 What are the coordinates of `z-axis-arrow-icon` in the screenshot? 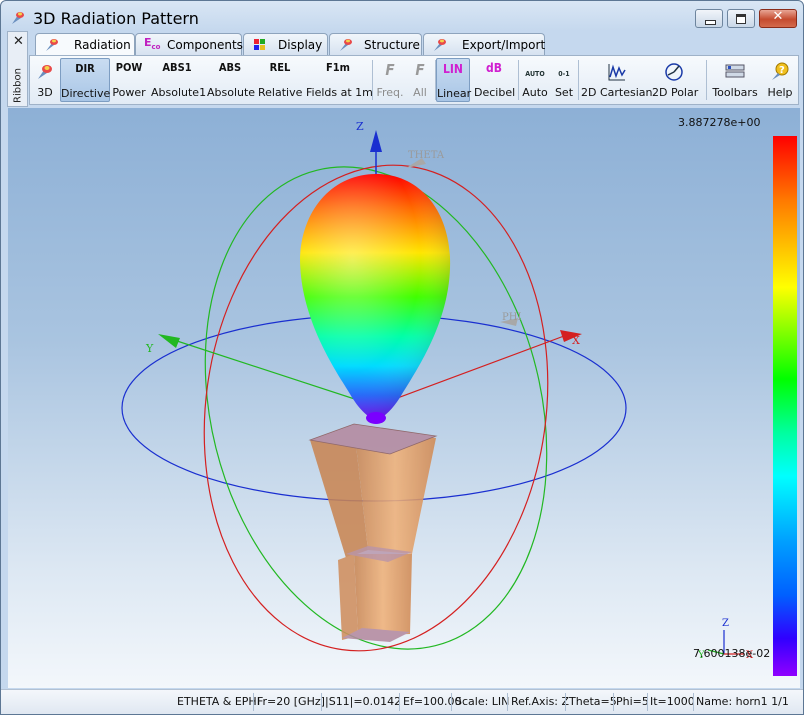 It's located at (376, 141).